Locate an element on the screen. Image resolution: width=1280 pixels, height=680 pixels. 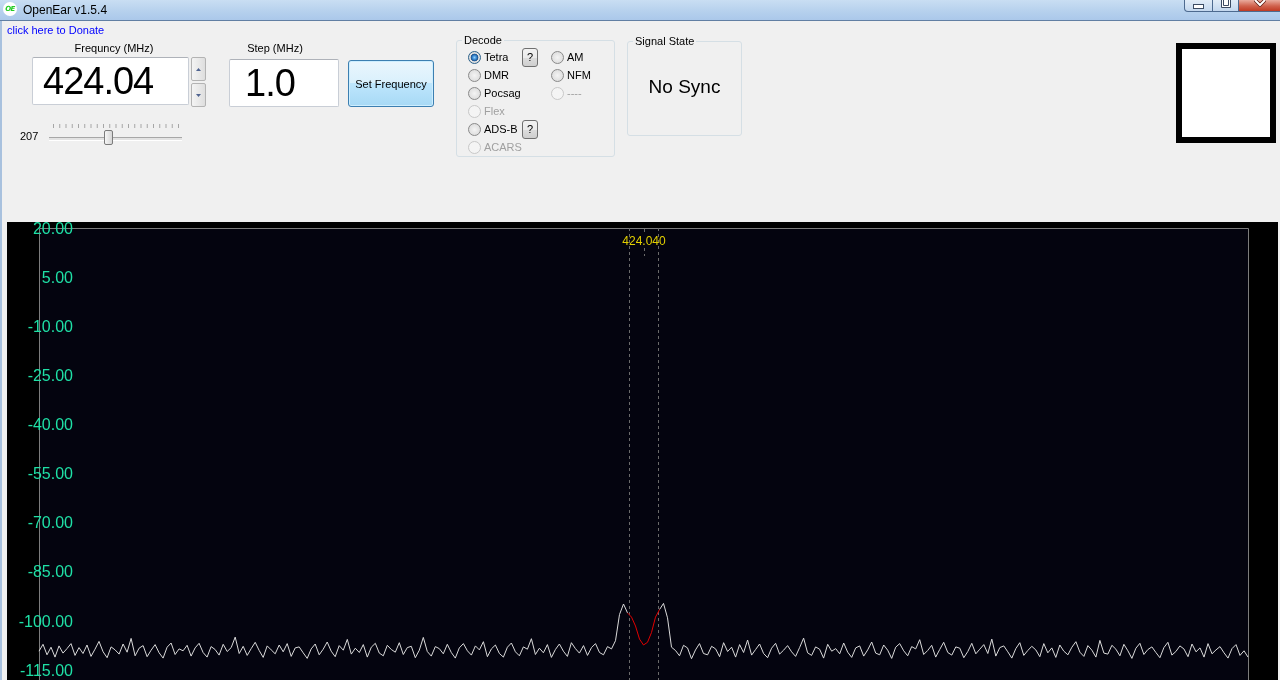
frequency-field: 424.04 is located at coordinates (110, 81).